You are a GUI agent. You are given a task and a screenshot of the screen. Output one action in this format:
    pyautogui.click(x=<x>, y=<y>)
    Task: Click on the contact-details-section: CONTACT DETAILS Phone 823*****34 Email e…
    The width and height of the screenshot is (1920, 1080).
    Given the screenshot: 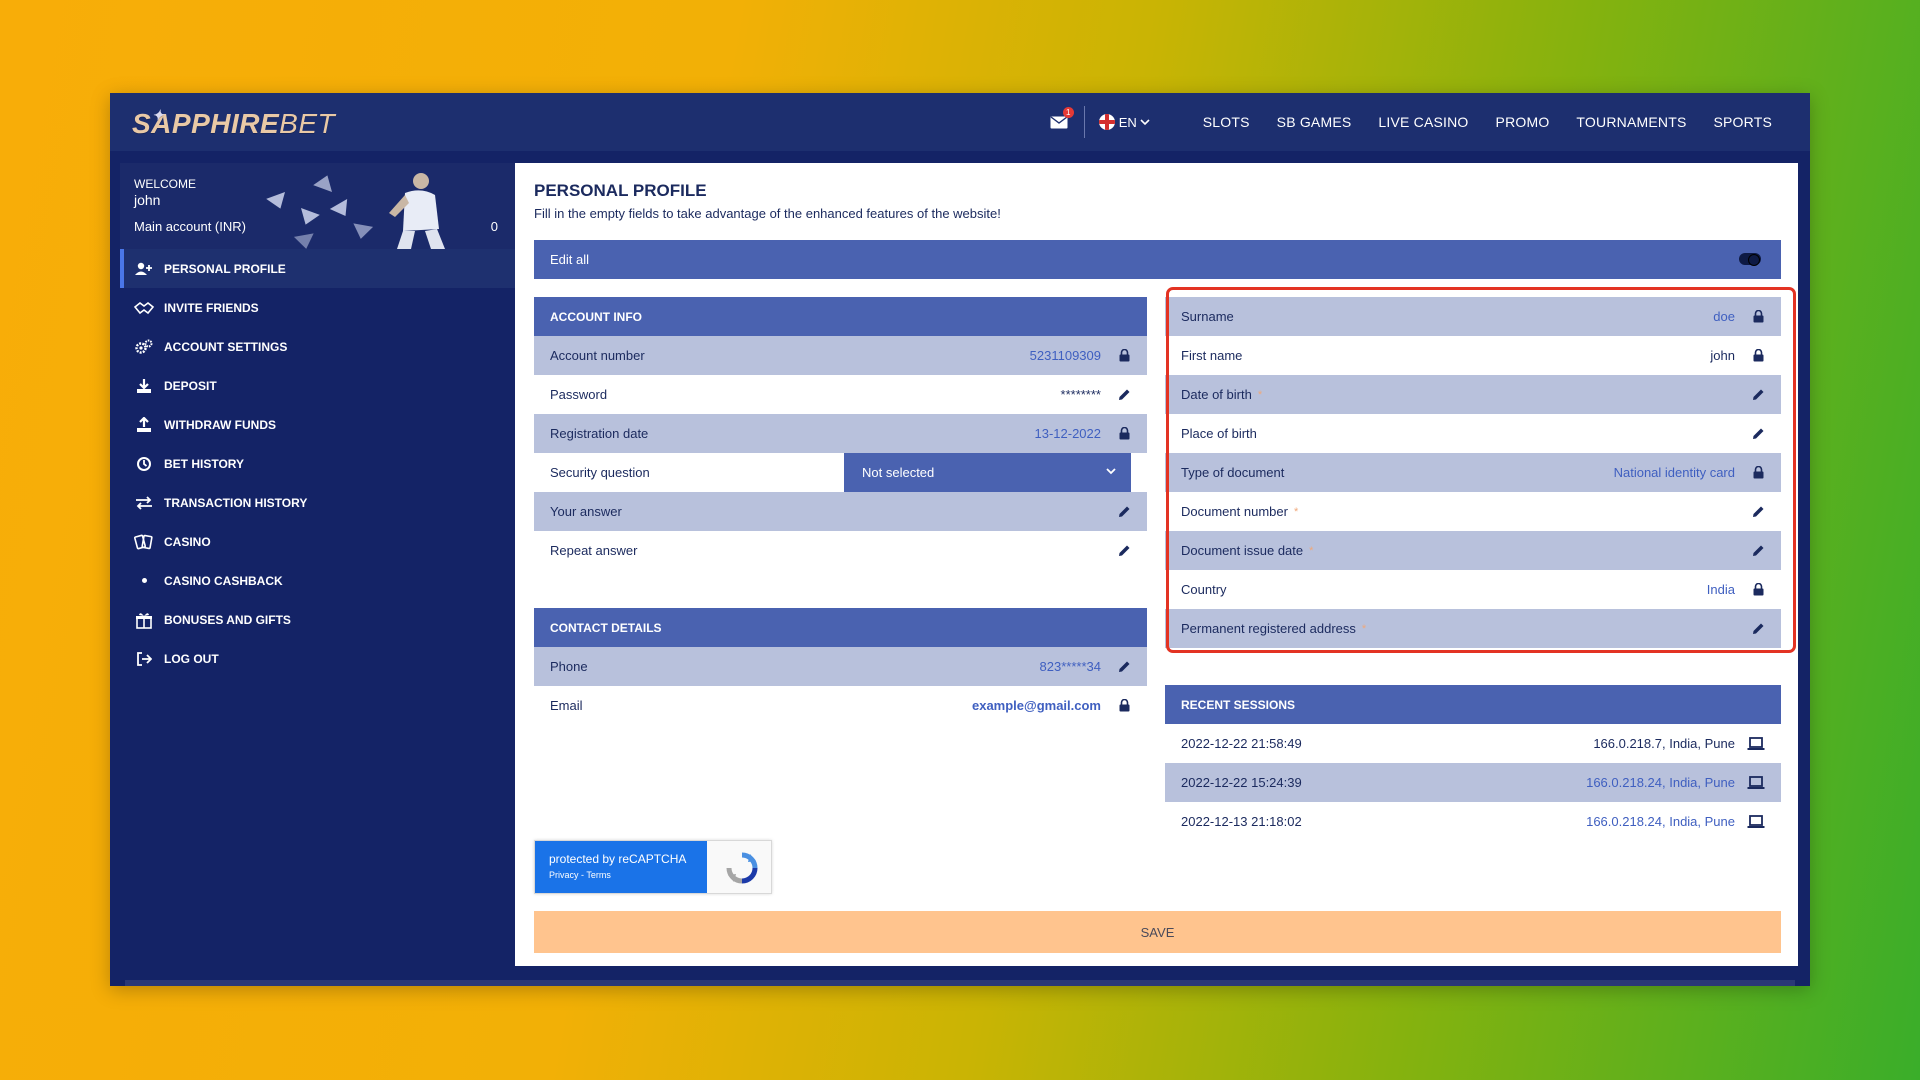 What is the action you would take?
    pyautogui.click(x=840, y=666)
    